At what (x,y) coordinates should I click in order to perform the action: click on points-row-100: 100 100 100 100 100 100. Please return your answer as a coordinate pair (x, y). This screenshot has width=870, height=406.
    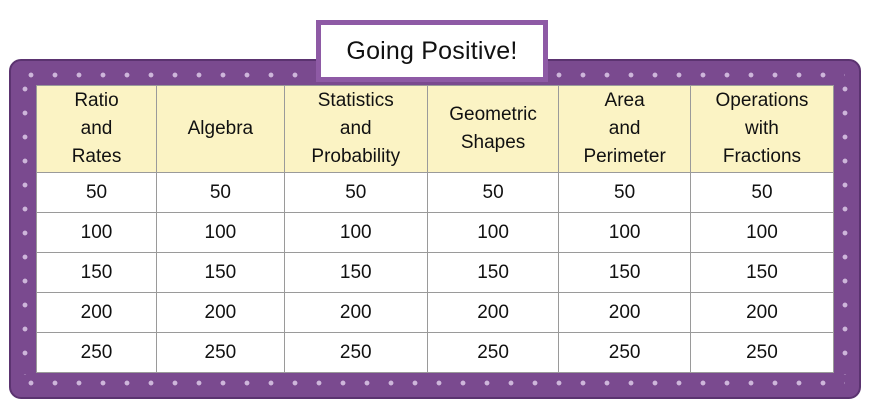
    Looking at the image, I should click on (435, 232).